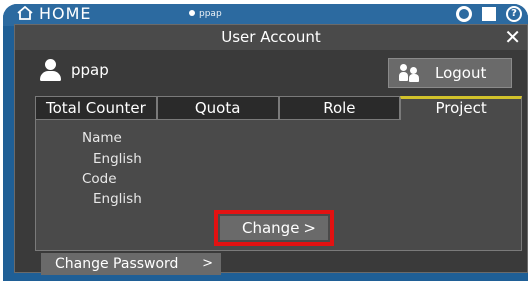 The image size is (528, 281). Describe the element at coordinates (192, 13) in the screenshot. I see `user-icon` at that location.